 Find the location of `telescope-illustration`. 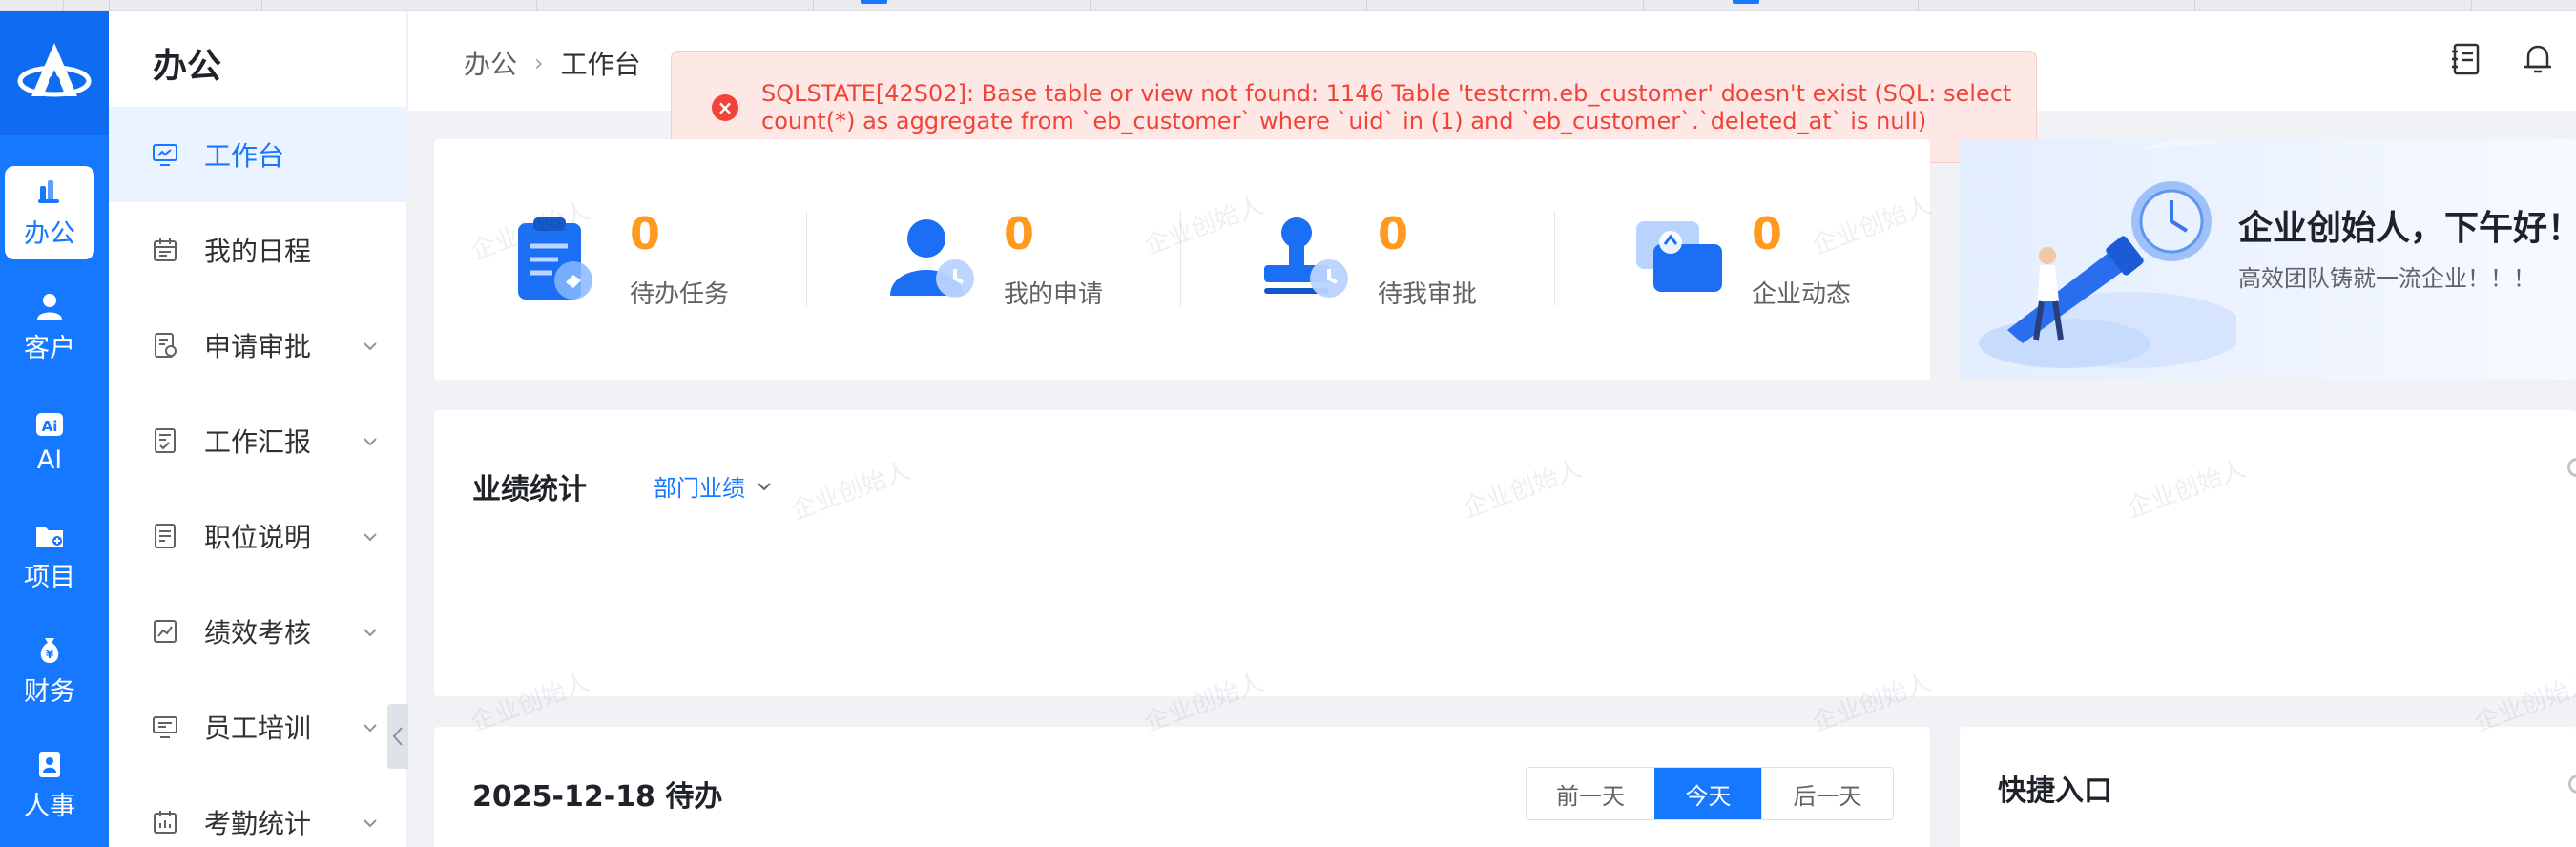

telescope-illustration is located at coordinates (2107, 253).